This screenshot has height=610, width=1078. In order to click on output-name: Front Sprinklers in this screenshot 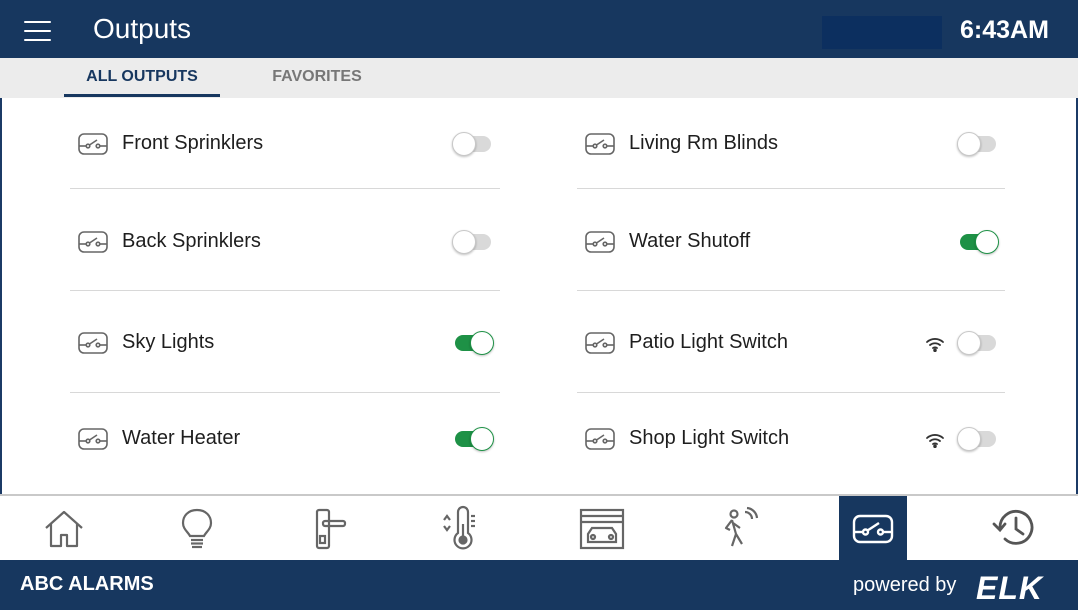, I will do `click(193, 142)`.